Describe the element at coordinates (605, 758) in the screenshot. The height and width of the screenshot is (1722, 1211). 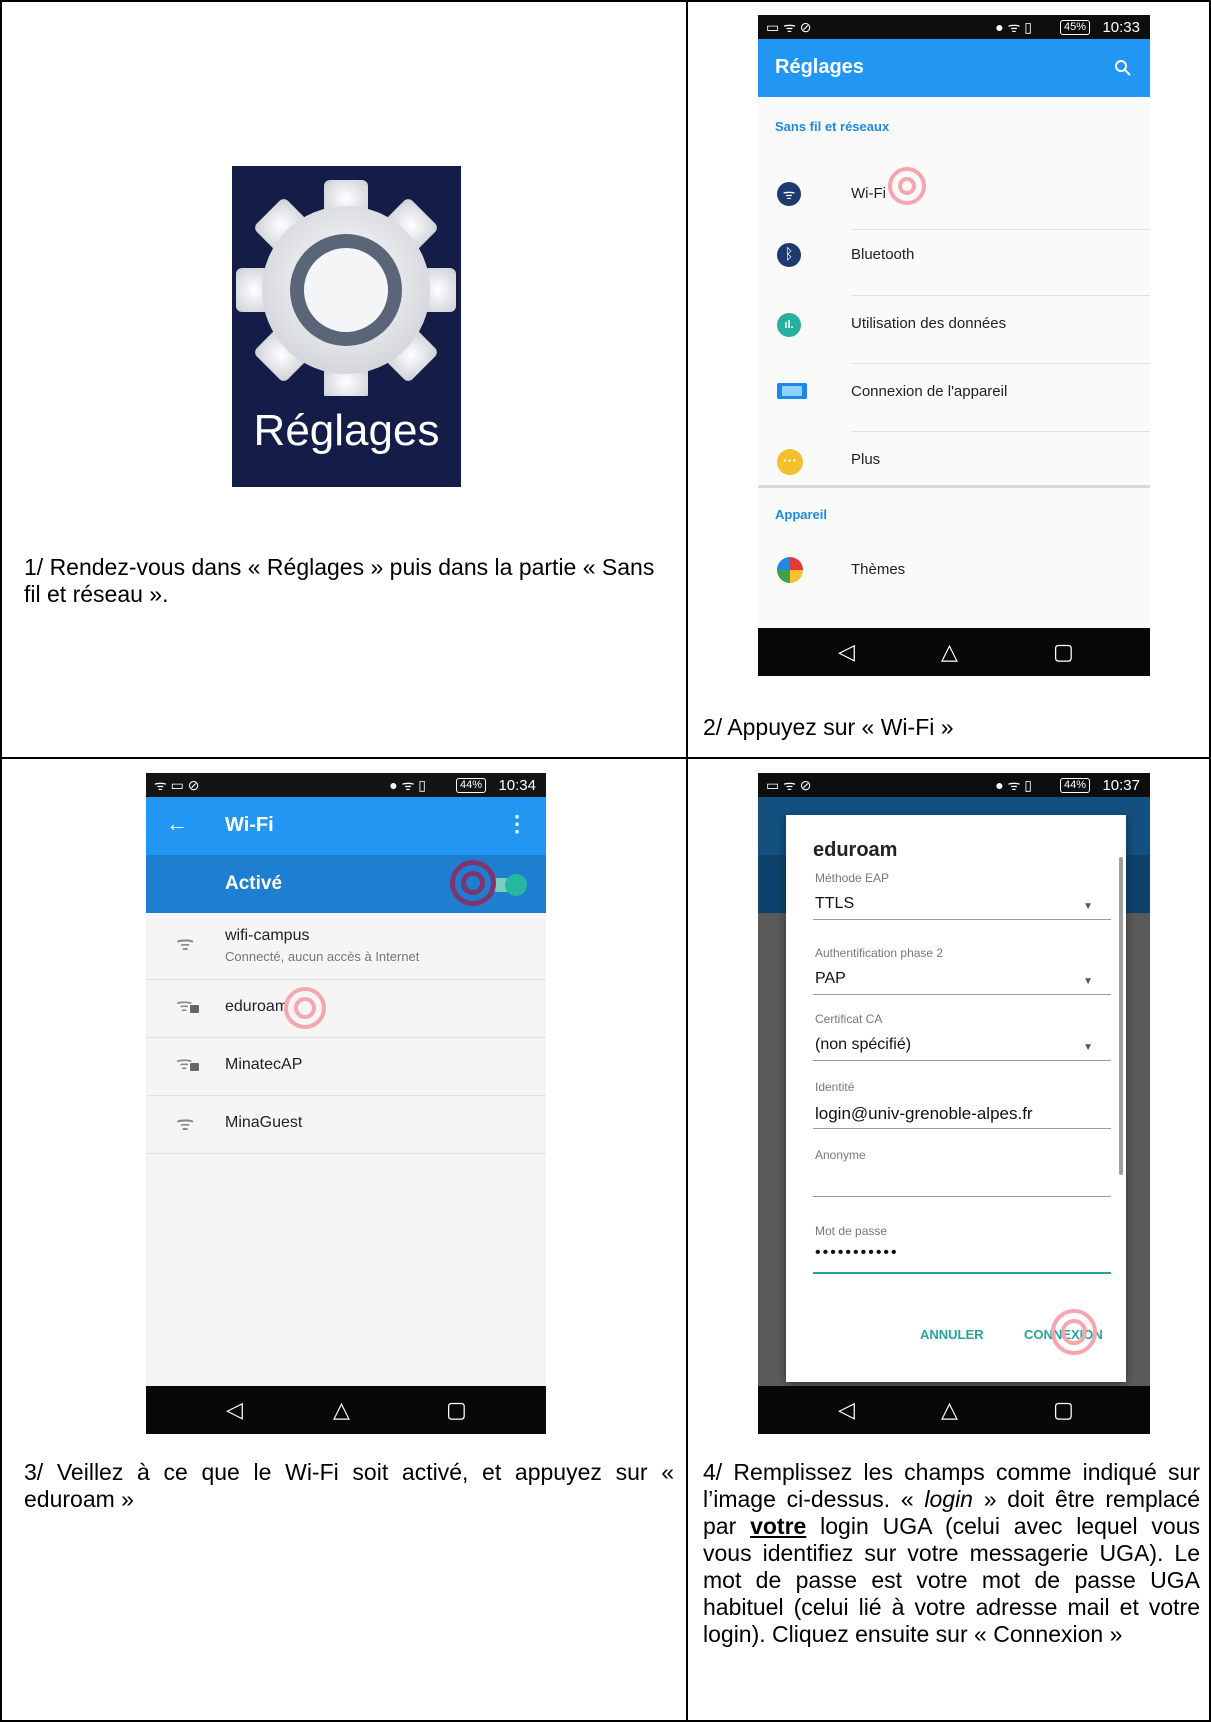
I see `table-divider-horizontal` at that location.